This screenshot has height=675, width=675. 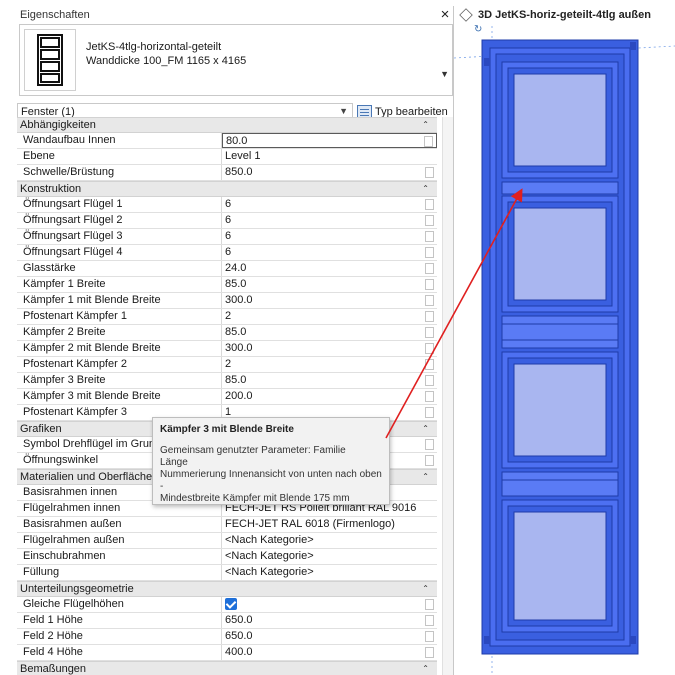 What do you see at coordinates (329, 524) in the screenshot?
I see `property-value: FECH-JET RAL 6018 (Firmenlogo)` at bounding box center [329, 524].